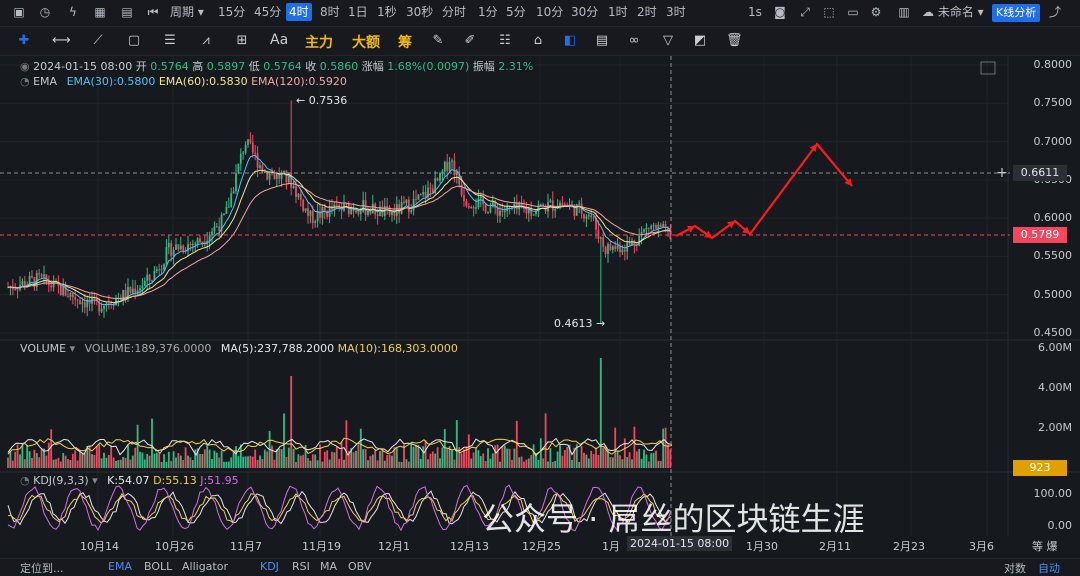  What do you see at coordinates (170, 41) in the screenshot?
I see `parallel-lines-icon: ☰` at bounding box center [170, 41].